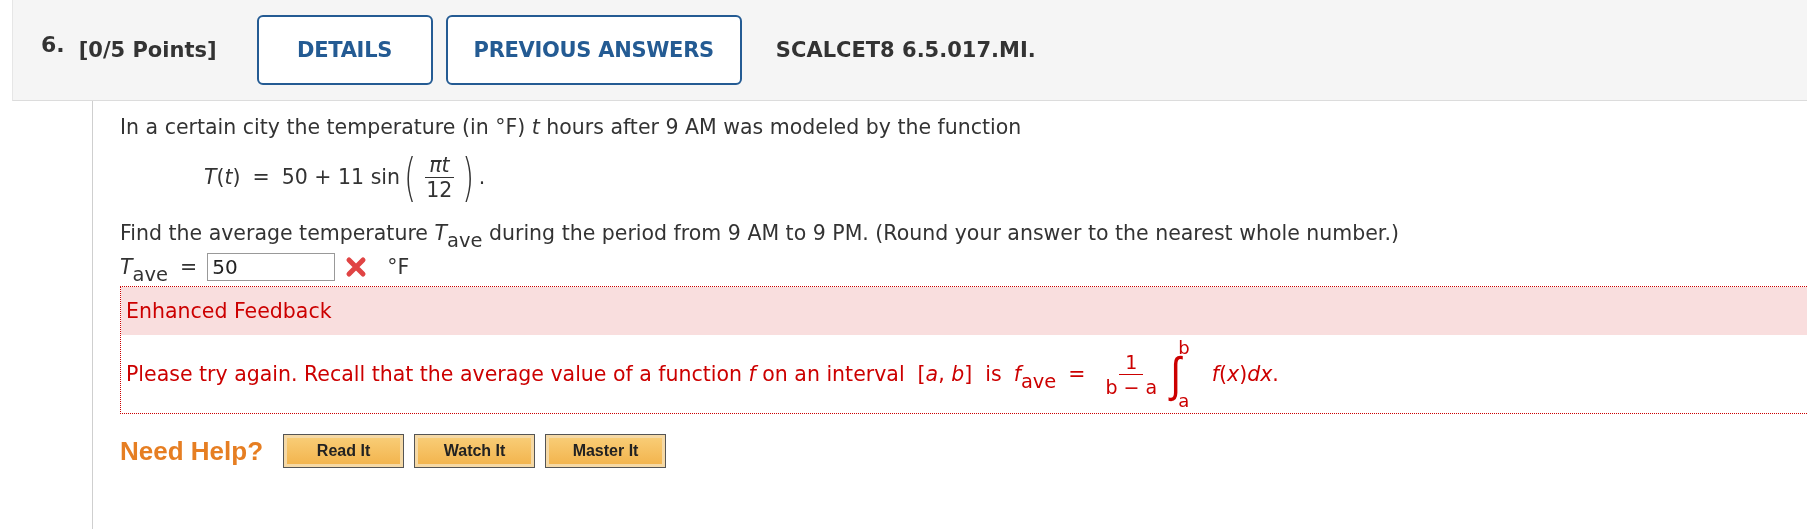 This screenshot has width=1807, height=529. Describe the element at coordinates (468, 177) in the screenshot. I see `parenthesis: )` at that location.